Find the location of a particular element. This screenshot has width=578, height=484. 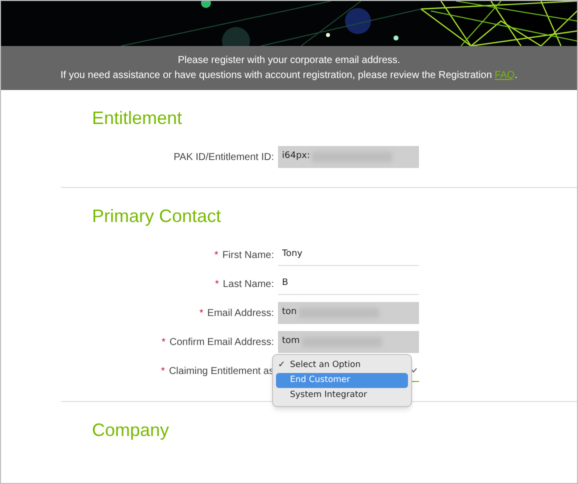

input-field: i64px: is located at coordinates (348, 157).